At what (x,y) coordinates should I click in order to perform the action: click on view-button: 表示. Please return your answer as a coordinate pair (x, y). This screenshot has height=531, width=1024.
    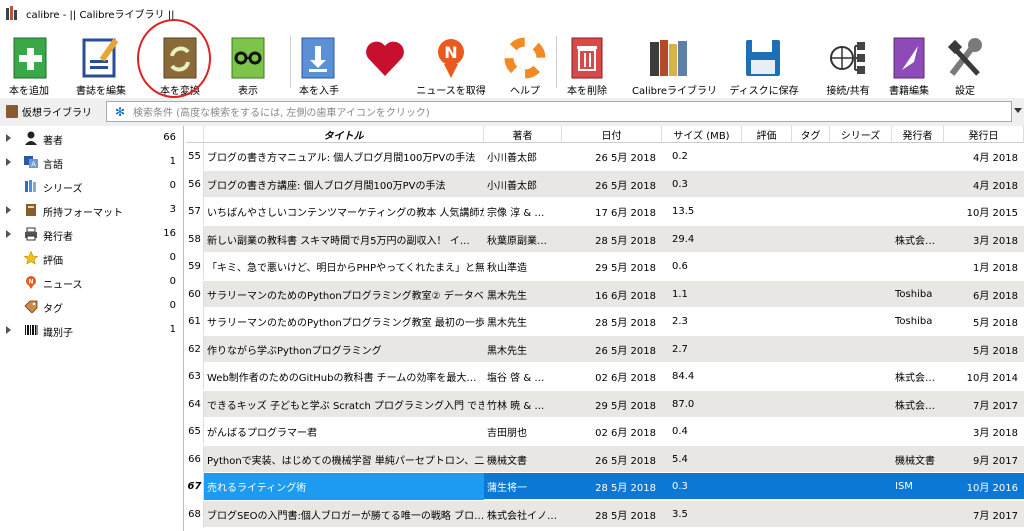
    Looking at the image, I should click on (248, 64).